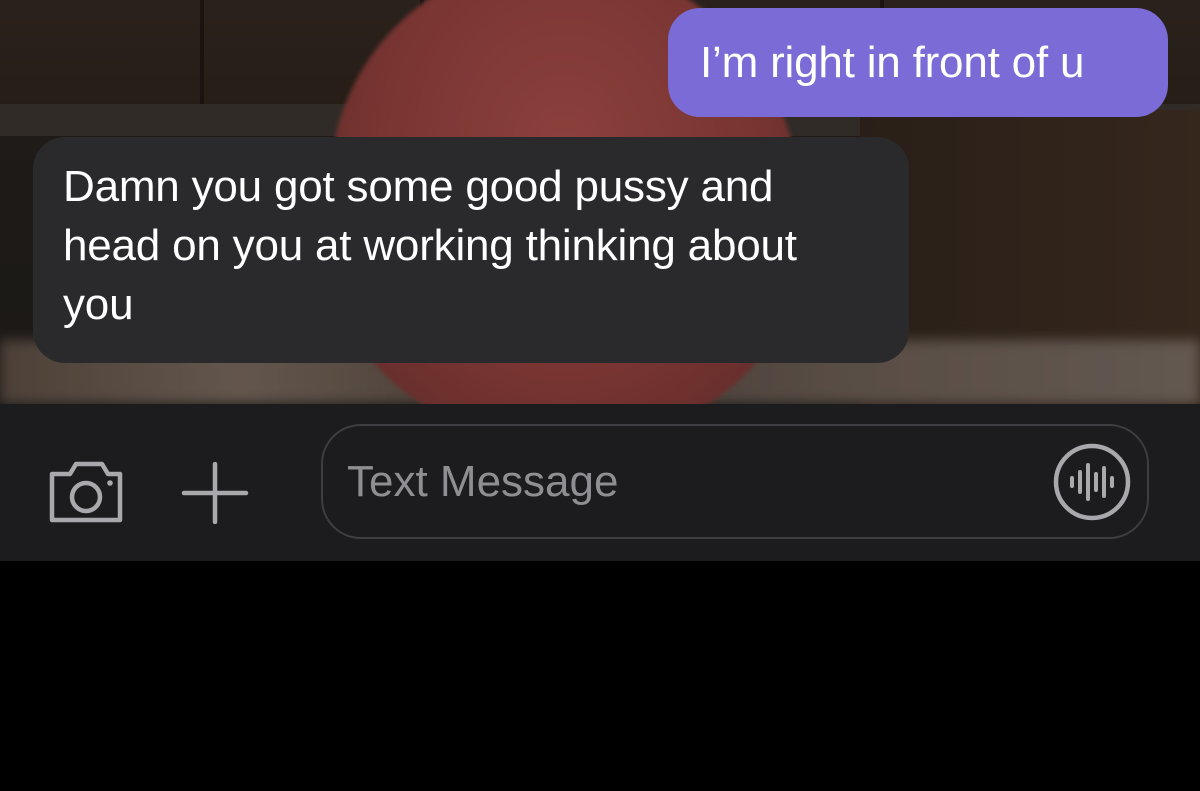 The width and height of the screenshot is (1200, 791). What do you see at coordinates (215, 493) in the screenshot?
I see `plus-icon` at bounding box center [215, 493].